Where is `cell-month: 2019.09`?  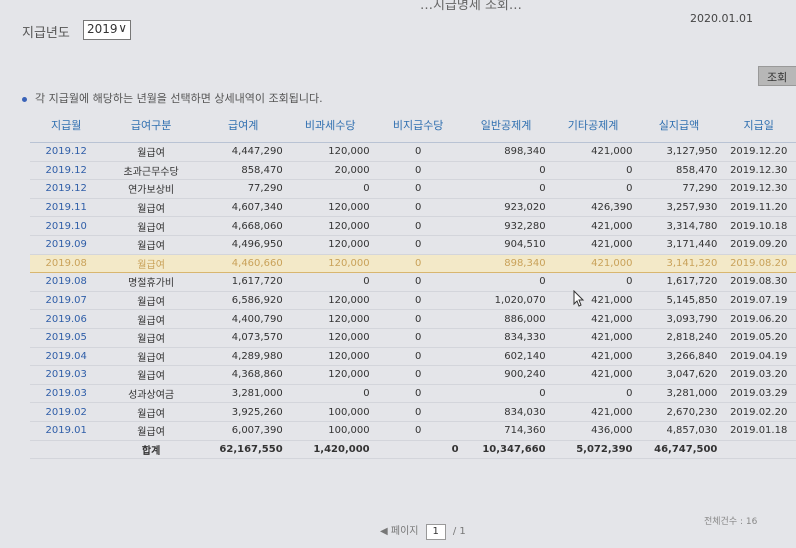
cell-month: 2019.09 is located at coordinates (66, 245).